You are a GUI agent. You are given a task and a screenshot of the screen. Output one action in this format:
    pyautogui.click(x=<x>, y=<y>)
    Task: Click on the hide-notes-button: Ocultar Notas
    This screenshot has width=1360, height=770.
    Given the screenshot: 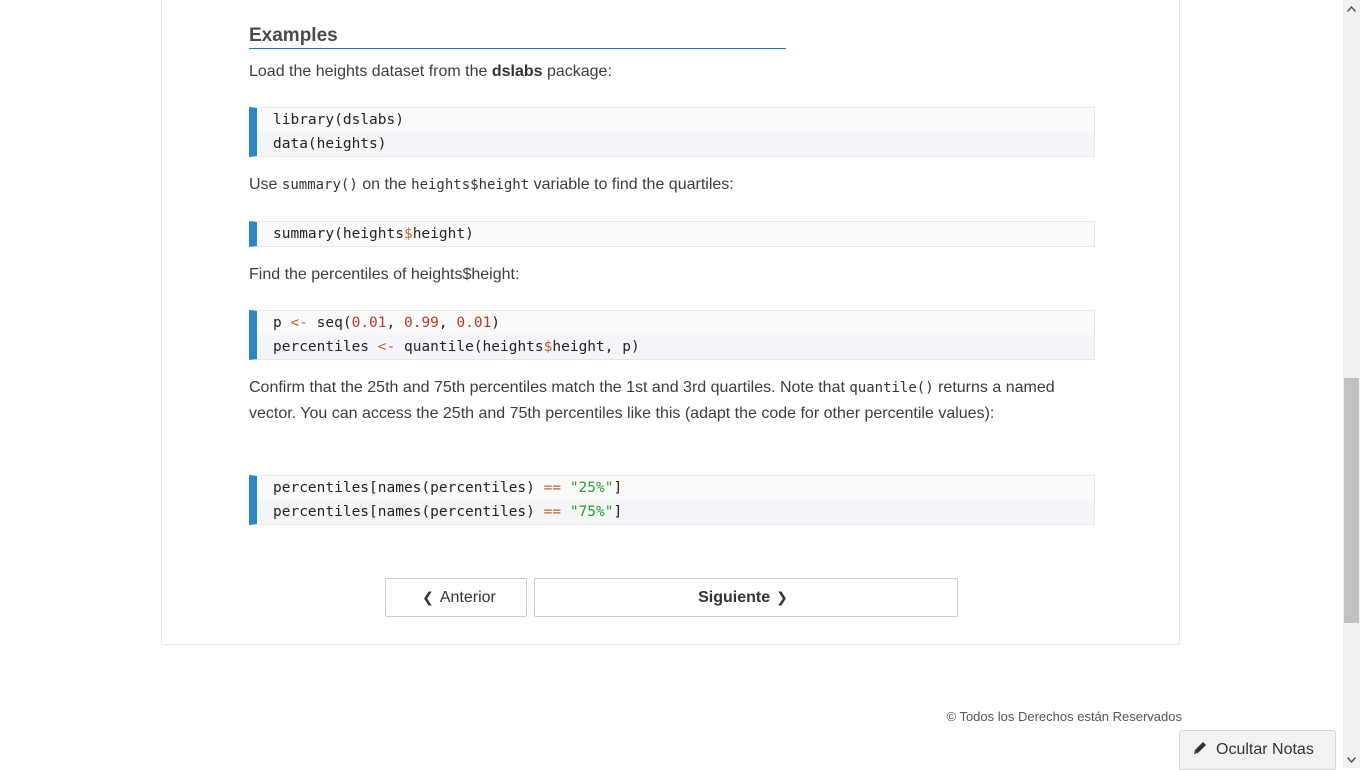 What is the action you would take?
    pyautogui.click(x=1257, y=750)
    